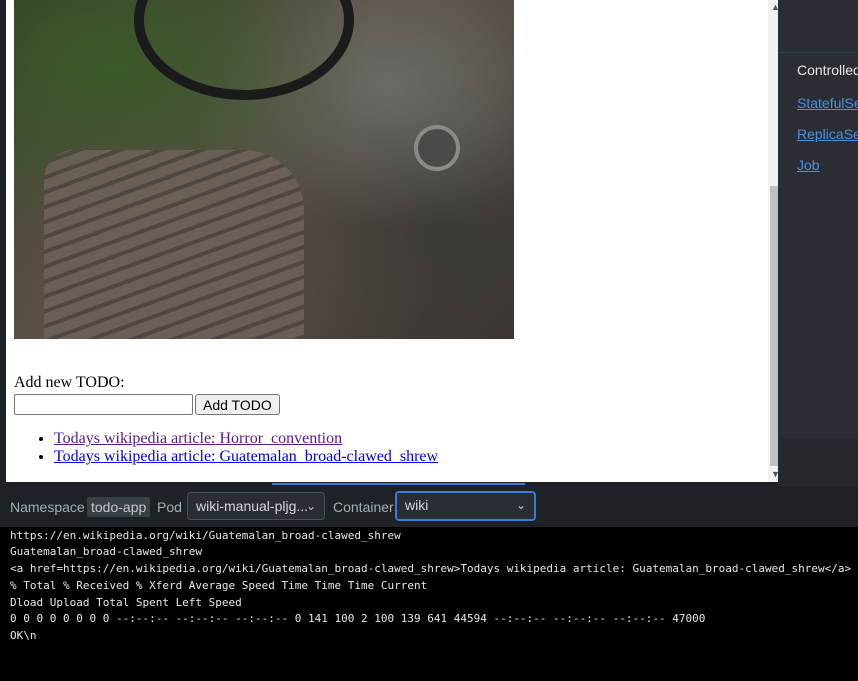 The image size is (858, 681). I want to click on controlled-by-panel: Controlled StatefulSet ReplicaSet Job, so click(818, 219).